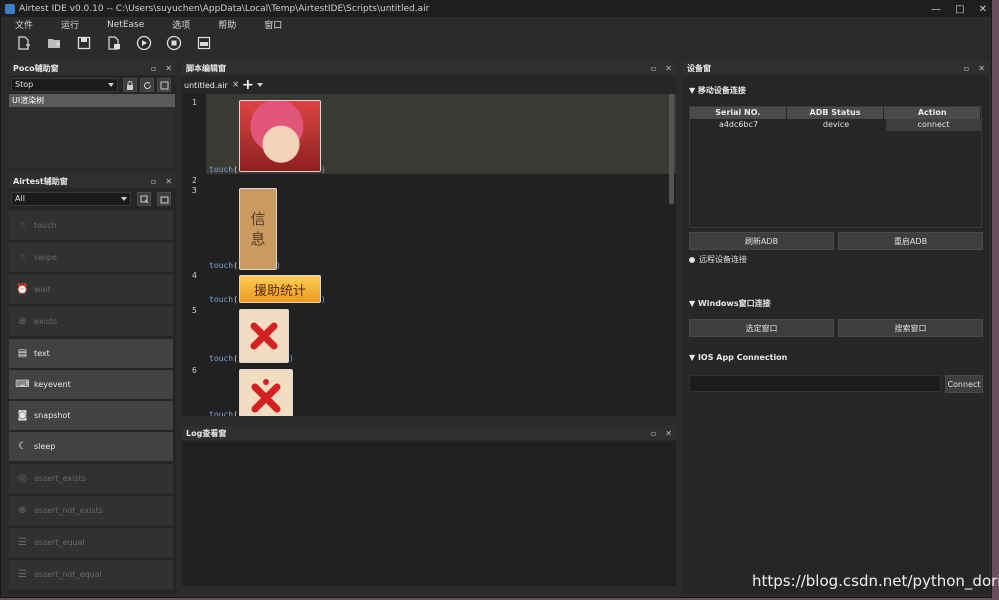 The width and height of the screenshot is (999, 600). Describe the element at coordinates (91, 257) in the screenshot. I see `action-swipe-button: ☝ swipe` at that location.